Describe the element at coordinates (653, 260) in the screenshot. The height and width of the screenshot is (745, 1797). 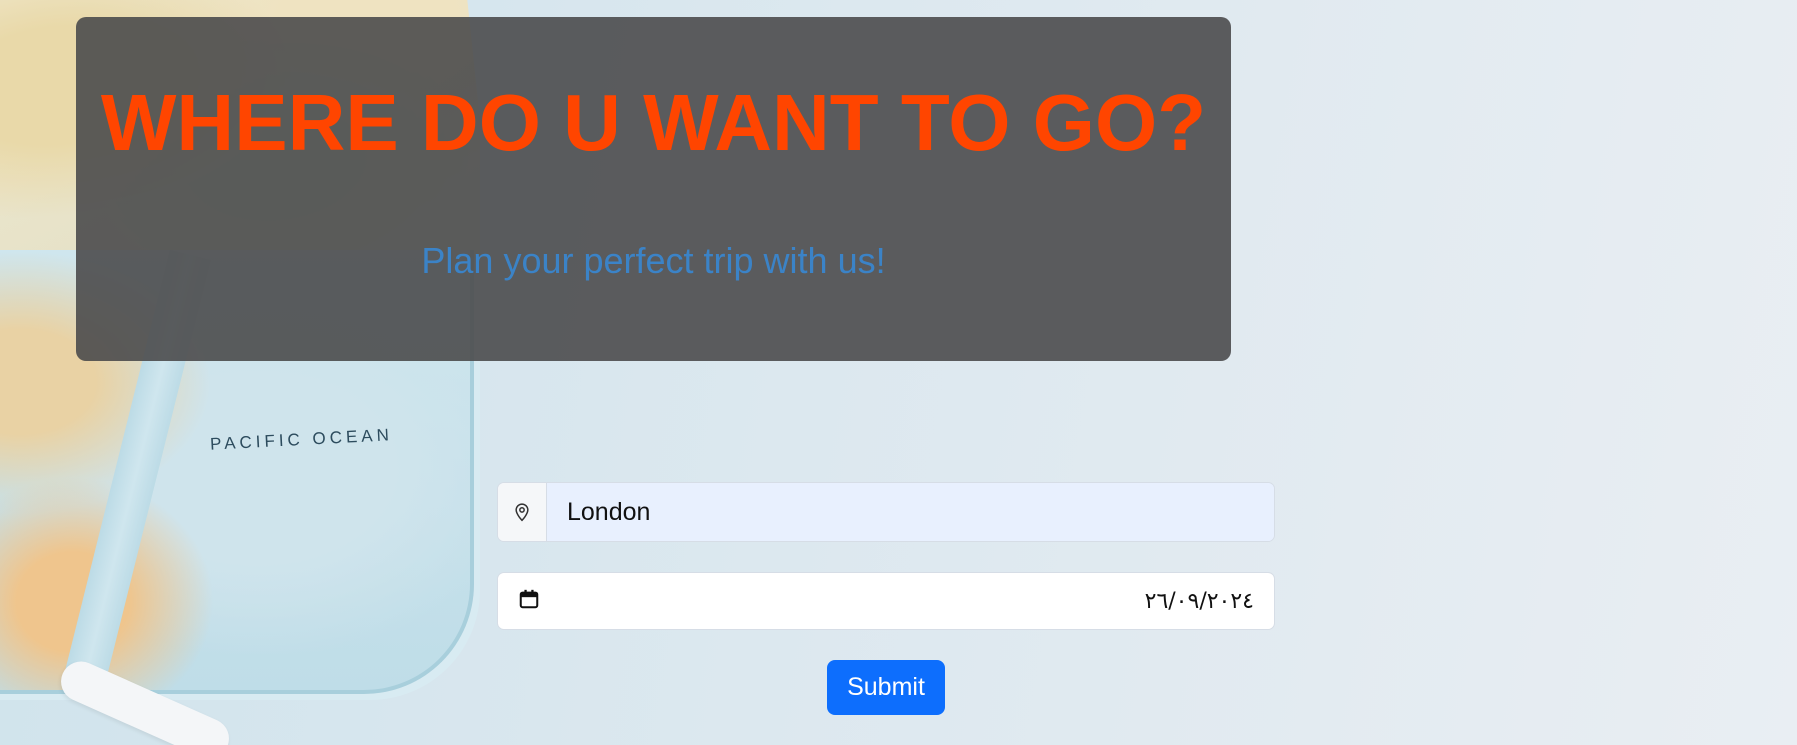
I see `page-subtitle: Plan your perfect trip with us!` at that location.